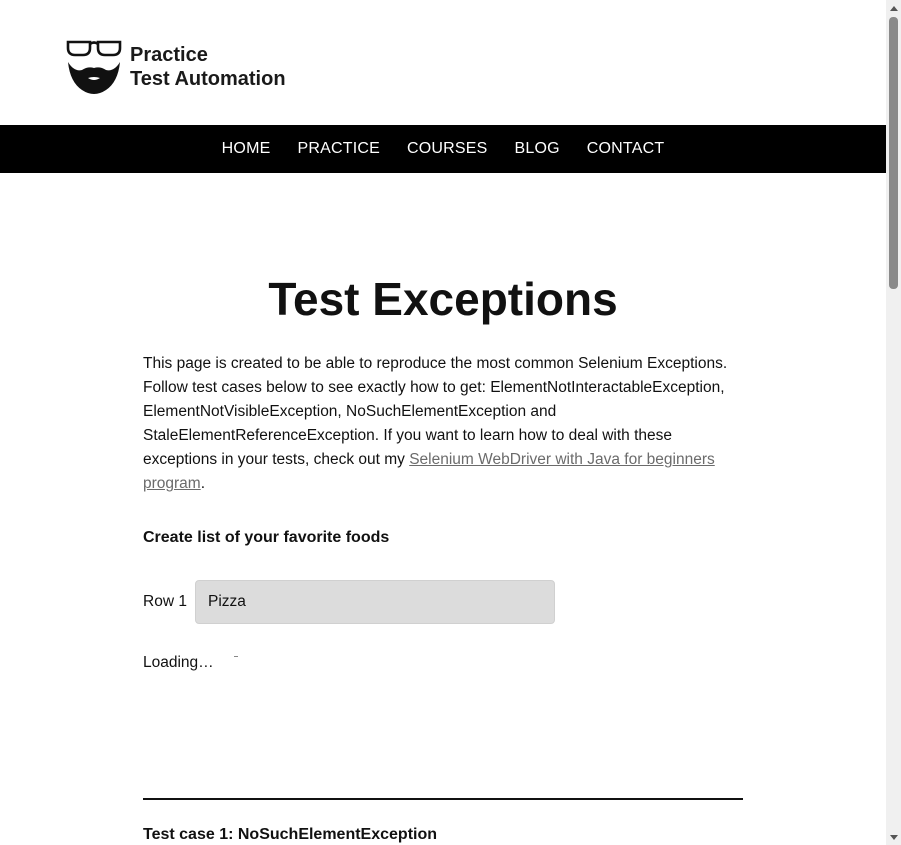 This screenshot has height=845, width=901. I want to click on nav-courses: COURSES, so click(447, 149).